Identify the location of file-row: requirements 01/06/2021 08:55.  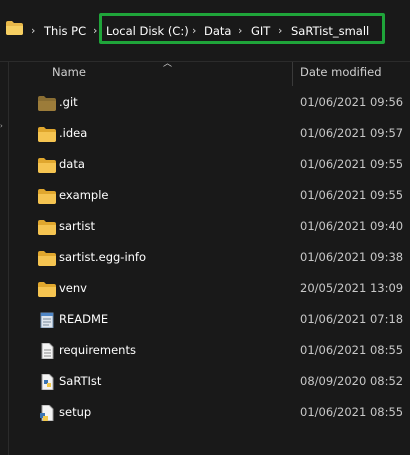
(219, 351).